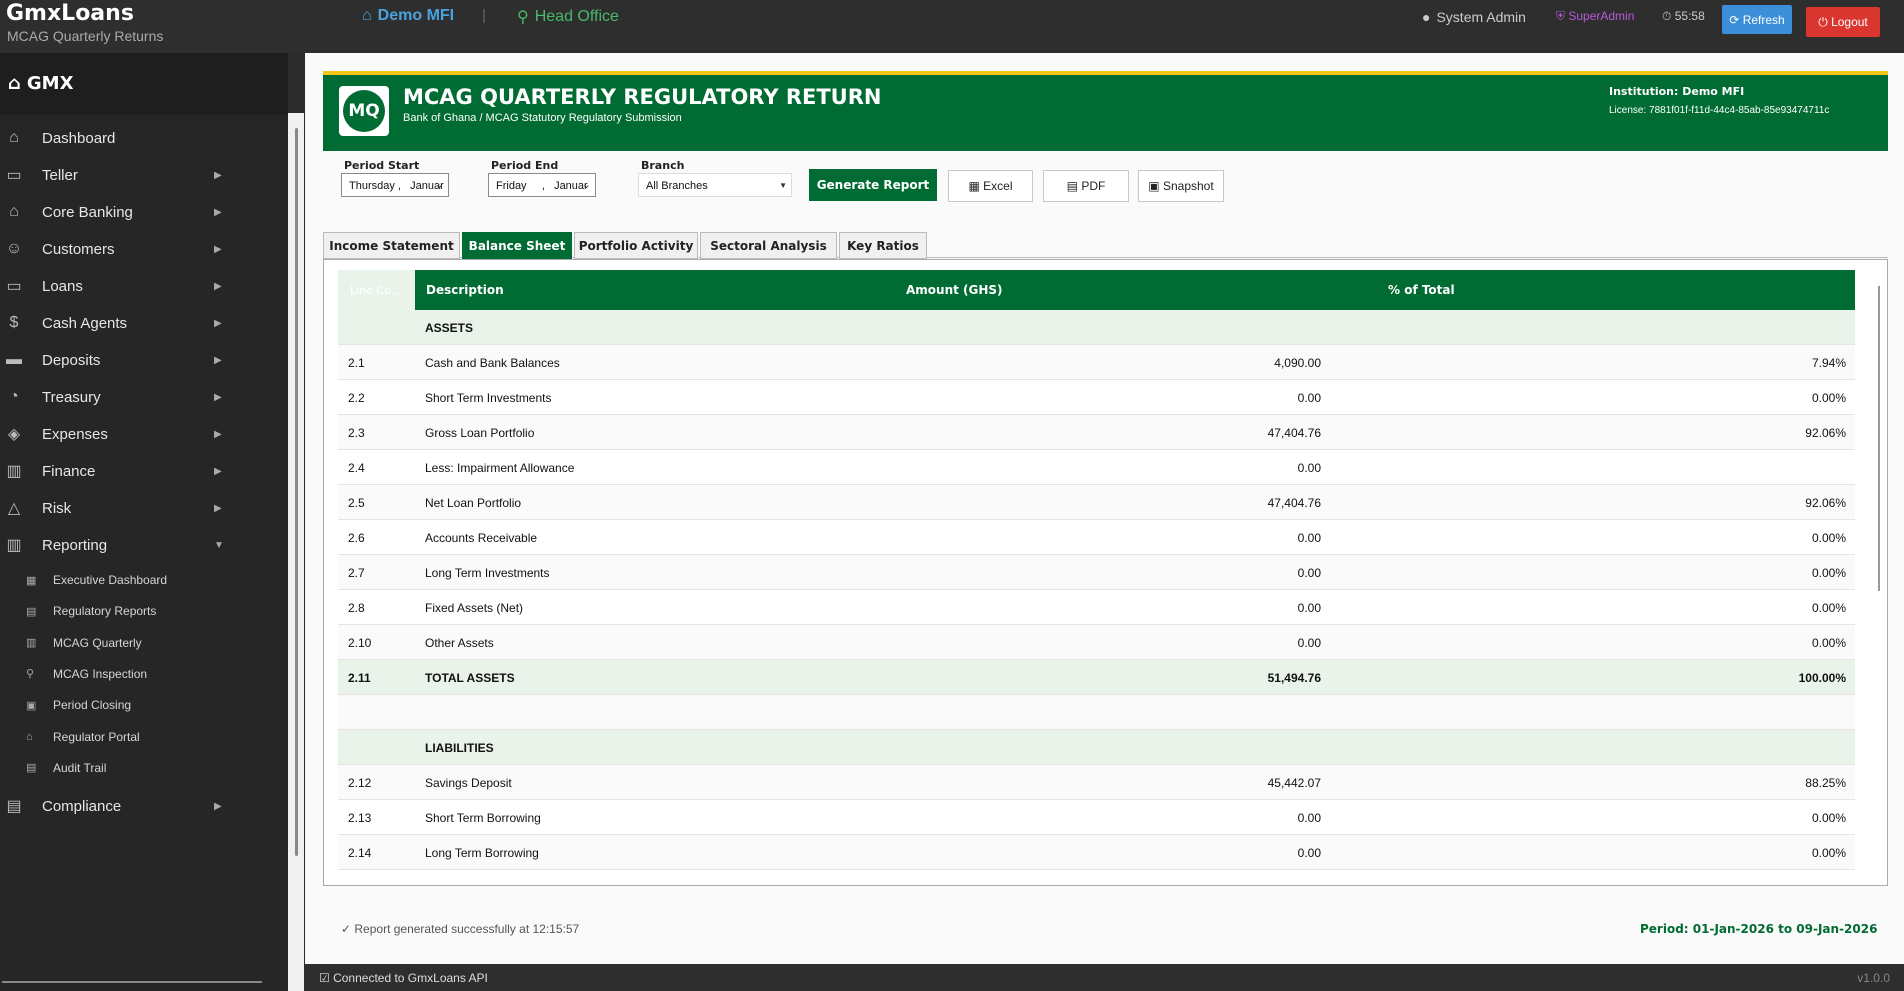  I want to click on session-timer: ⏱ 55:58, so click(1683, 16).